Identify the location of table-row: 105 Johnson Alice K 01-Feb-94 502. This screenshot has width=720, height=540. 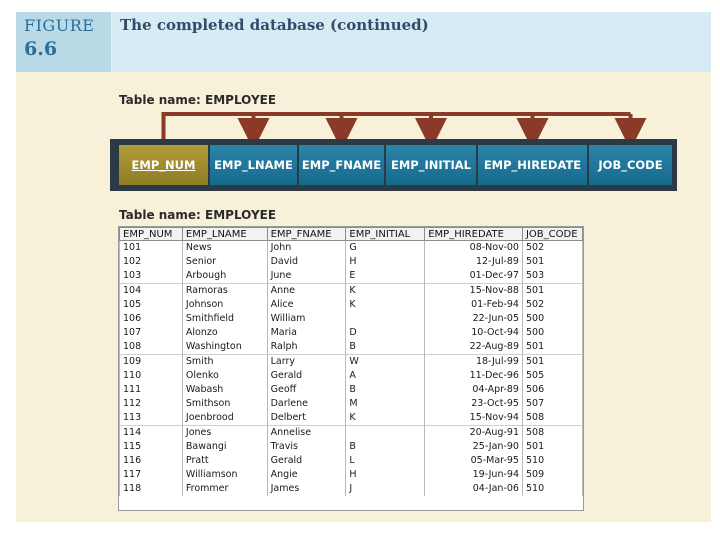
(351, 305).